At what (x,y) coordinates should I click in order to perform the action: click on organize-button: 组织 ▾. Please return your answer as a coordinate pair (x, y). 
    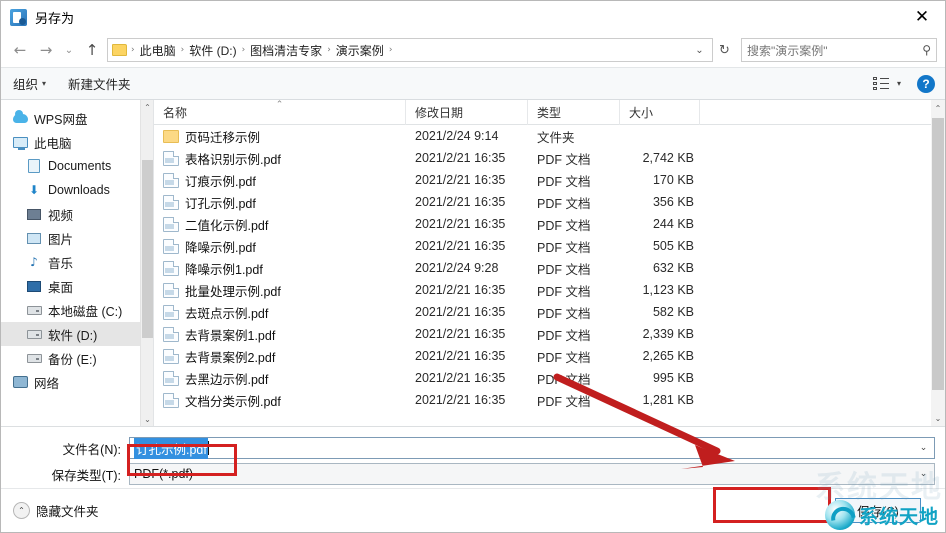
    Looking at the image, I should click on (29, 83).